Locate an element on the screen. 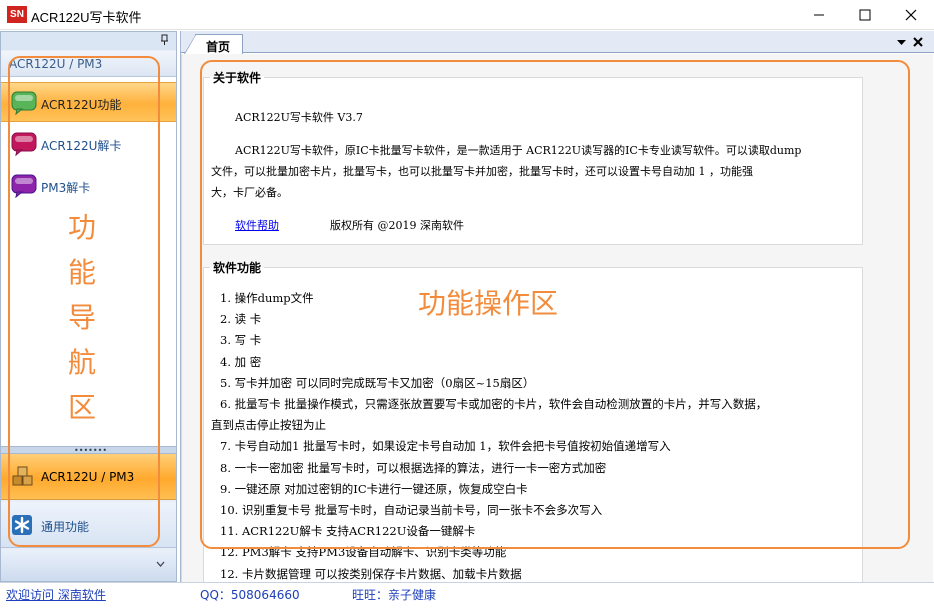 The width and height of the screenshot is (934, 610). nav-header is located at coordinates (88, 41).